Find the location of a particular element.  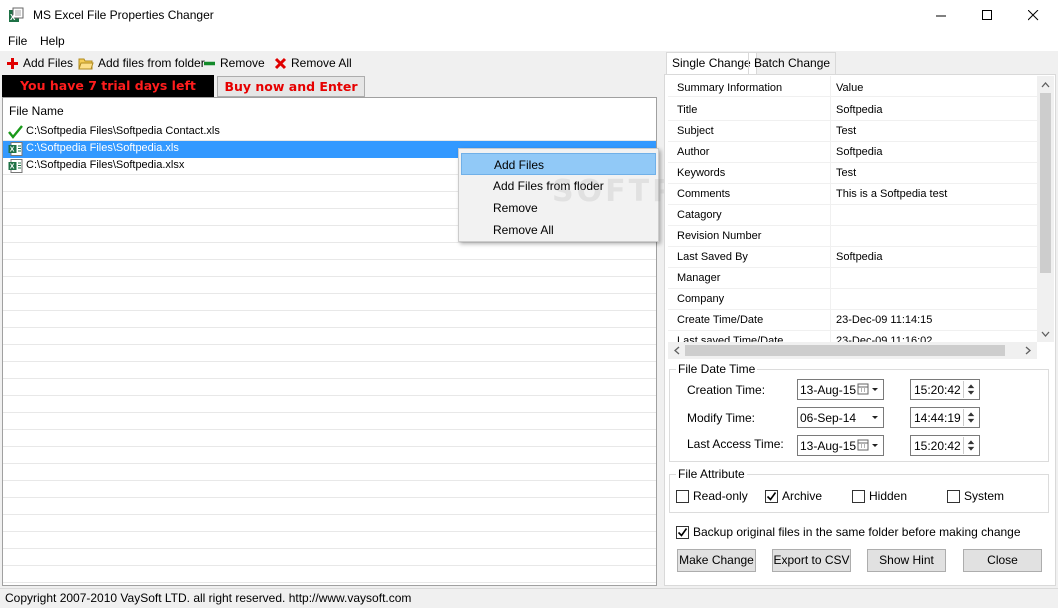

dropdown-arrow-icon is located at coordinates (869, 417).